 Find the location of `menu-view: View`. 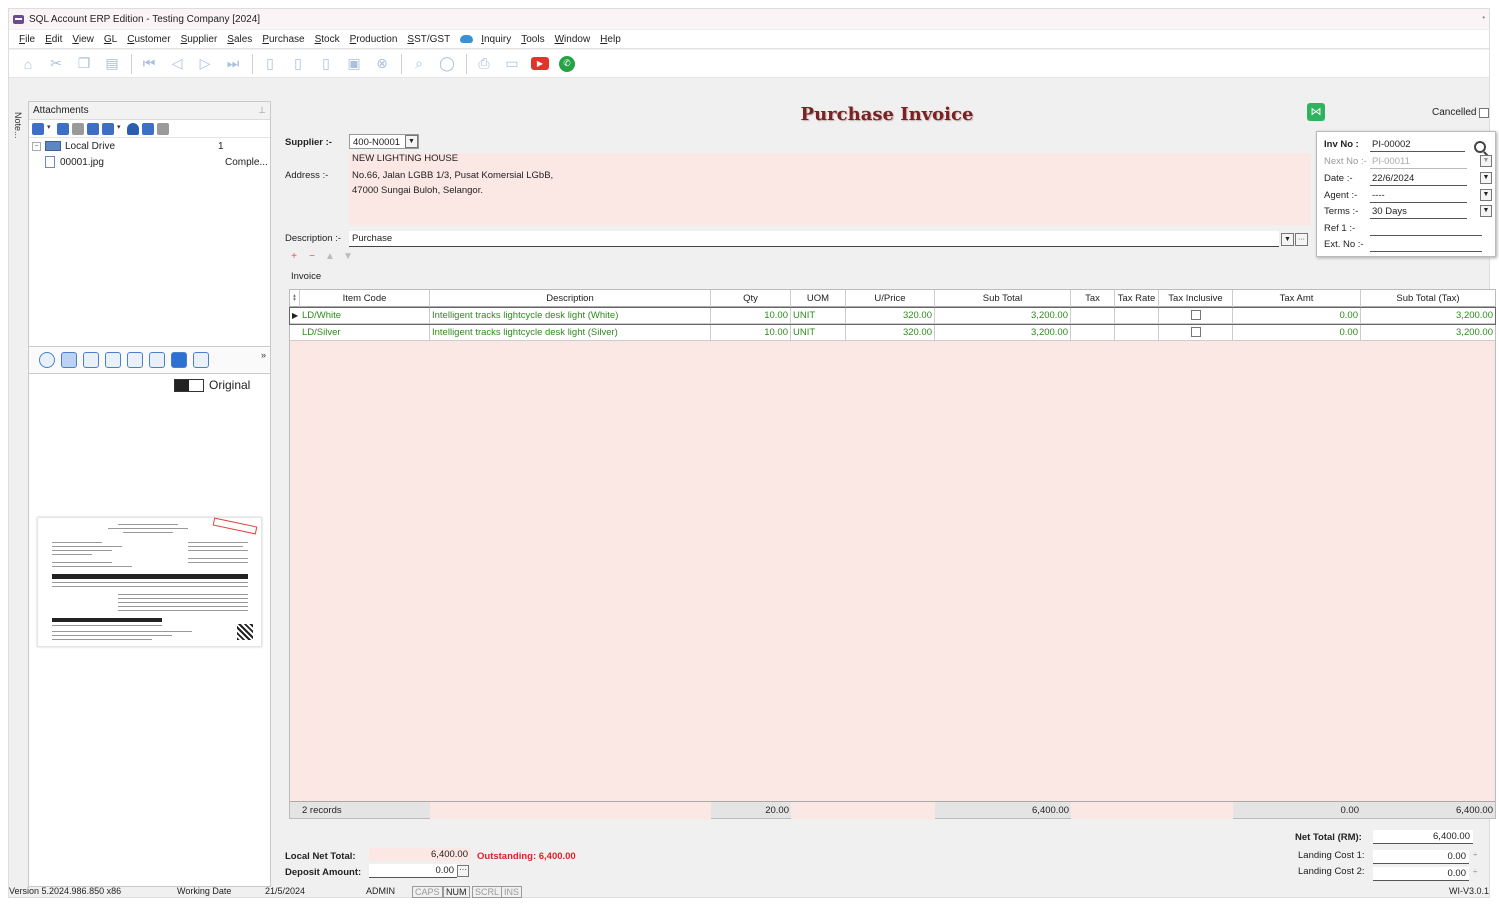

menu-view: View is located at coordinates (83, 39).